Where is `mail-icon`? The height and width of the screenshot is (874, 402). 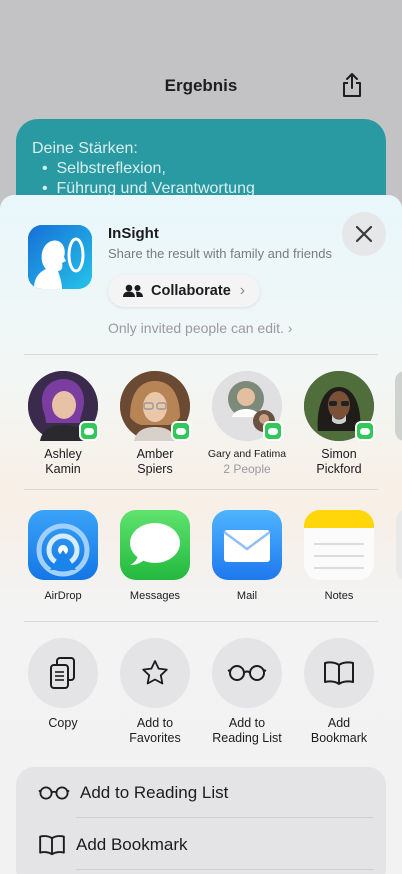
mail-icon is located at coordinates (247, 545).